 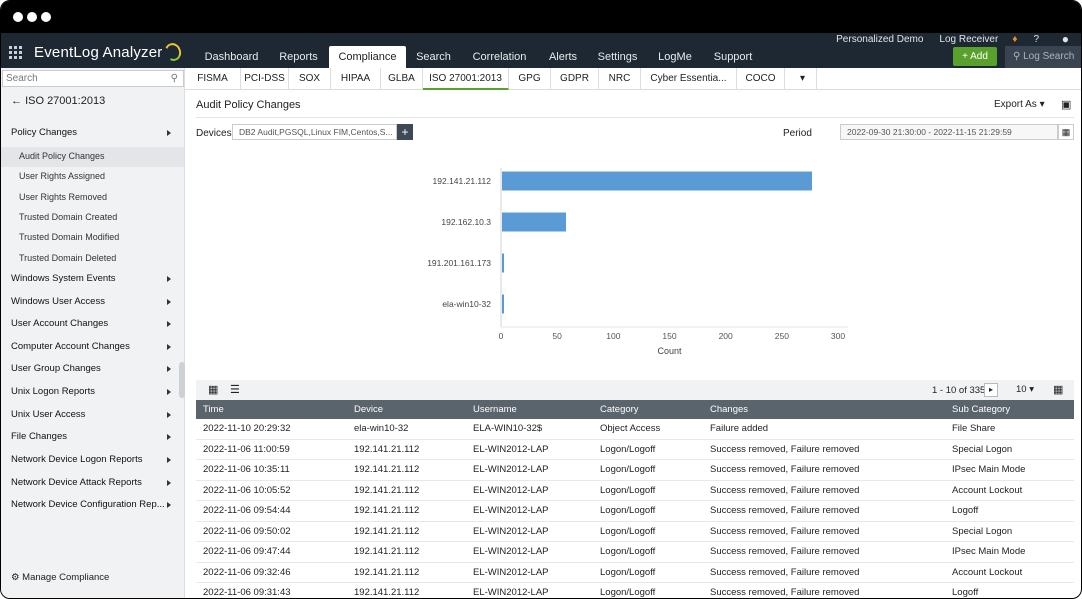 What do you see at coordinates (879, 39) in the screenshot?
I see `personalized-demo-link: Personalized Demo` at bounding box center [879, 39].